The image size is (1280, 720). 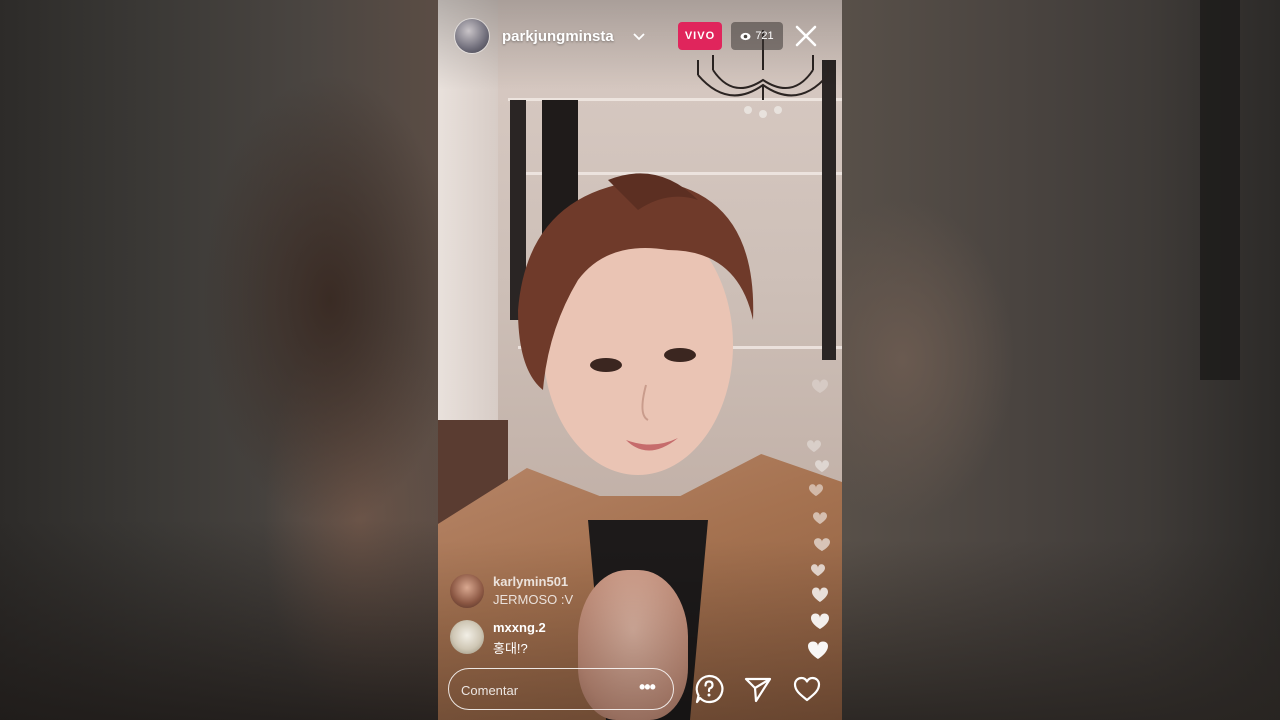 What do you see at coordinates (758, 689) in the screenshot?
I see `send-icon` at bounding box center [758, 689].